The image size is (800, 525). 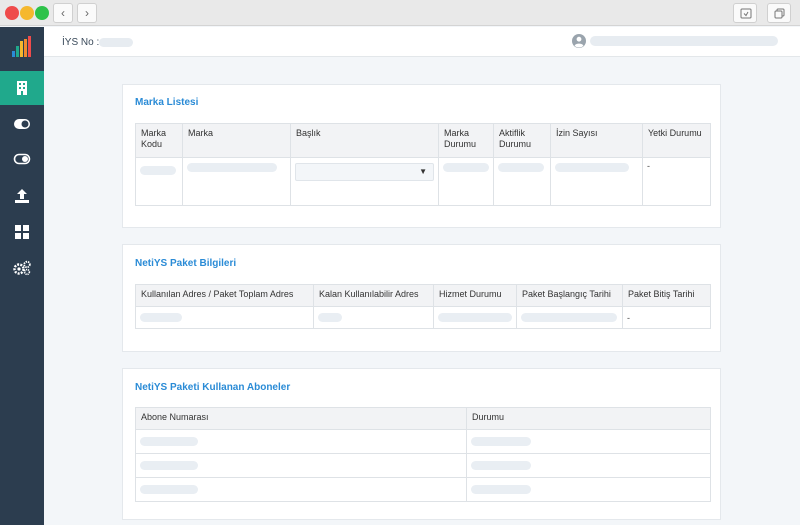 I want to click on column-header-brand-code: Marka Kodu, so click(x=159, y=140).